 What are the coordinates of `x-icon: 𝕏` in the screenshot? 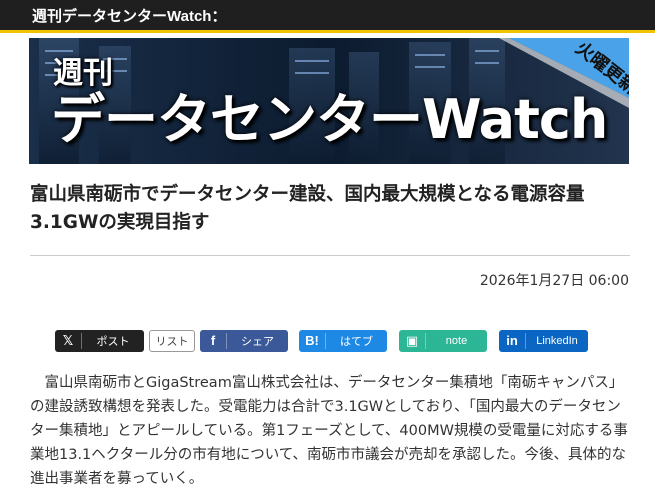 It's located at (68, 341).